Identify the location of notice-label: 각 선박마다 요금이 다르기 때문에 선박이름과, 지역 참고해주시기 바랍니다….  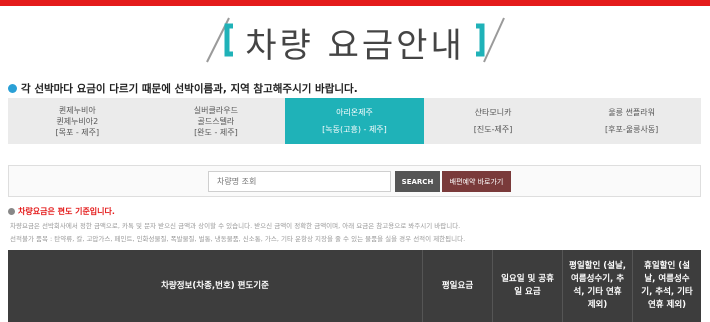
(189, 89).